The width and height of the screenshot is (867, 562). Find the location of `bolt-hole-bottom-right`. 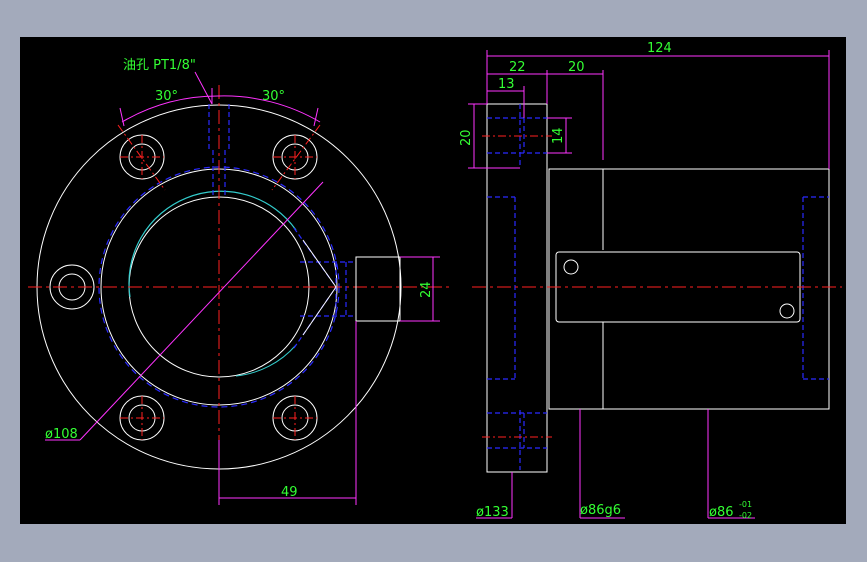

bolt-hole-bottom-right is located at coordinates (295, 418).